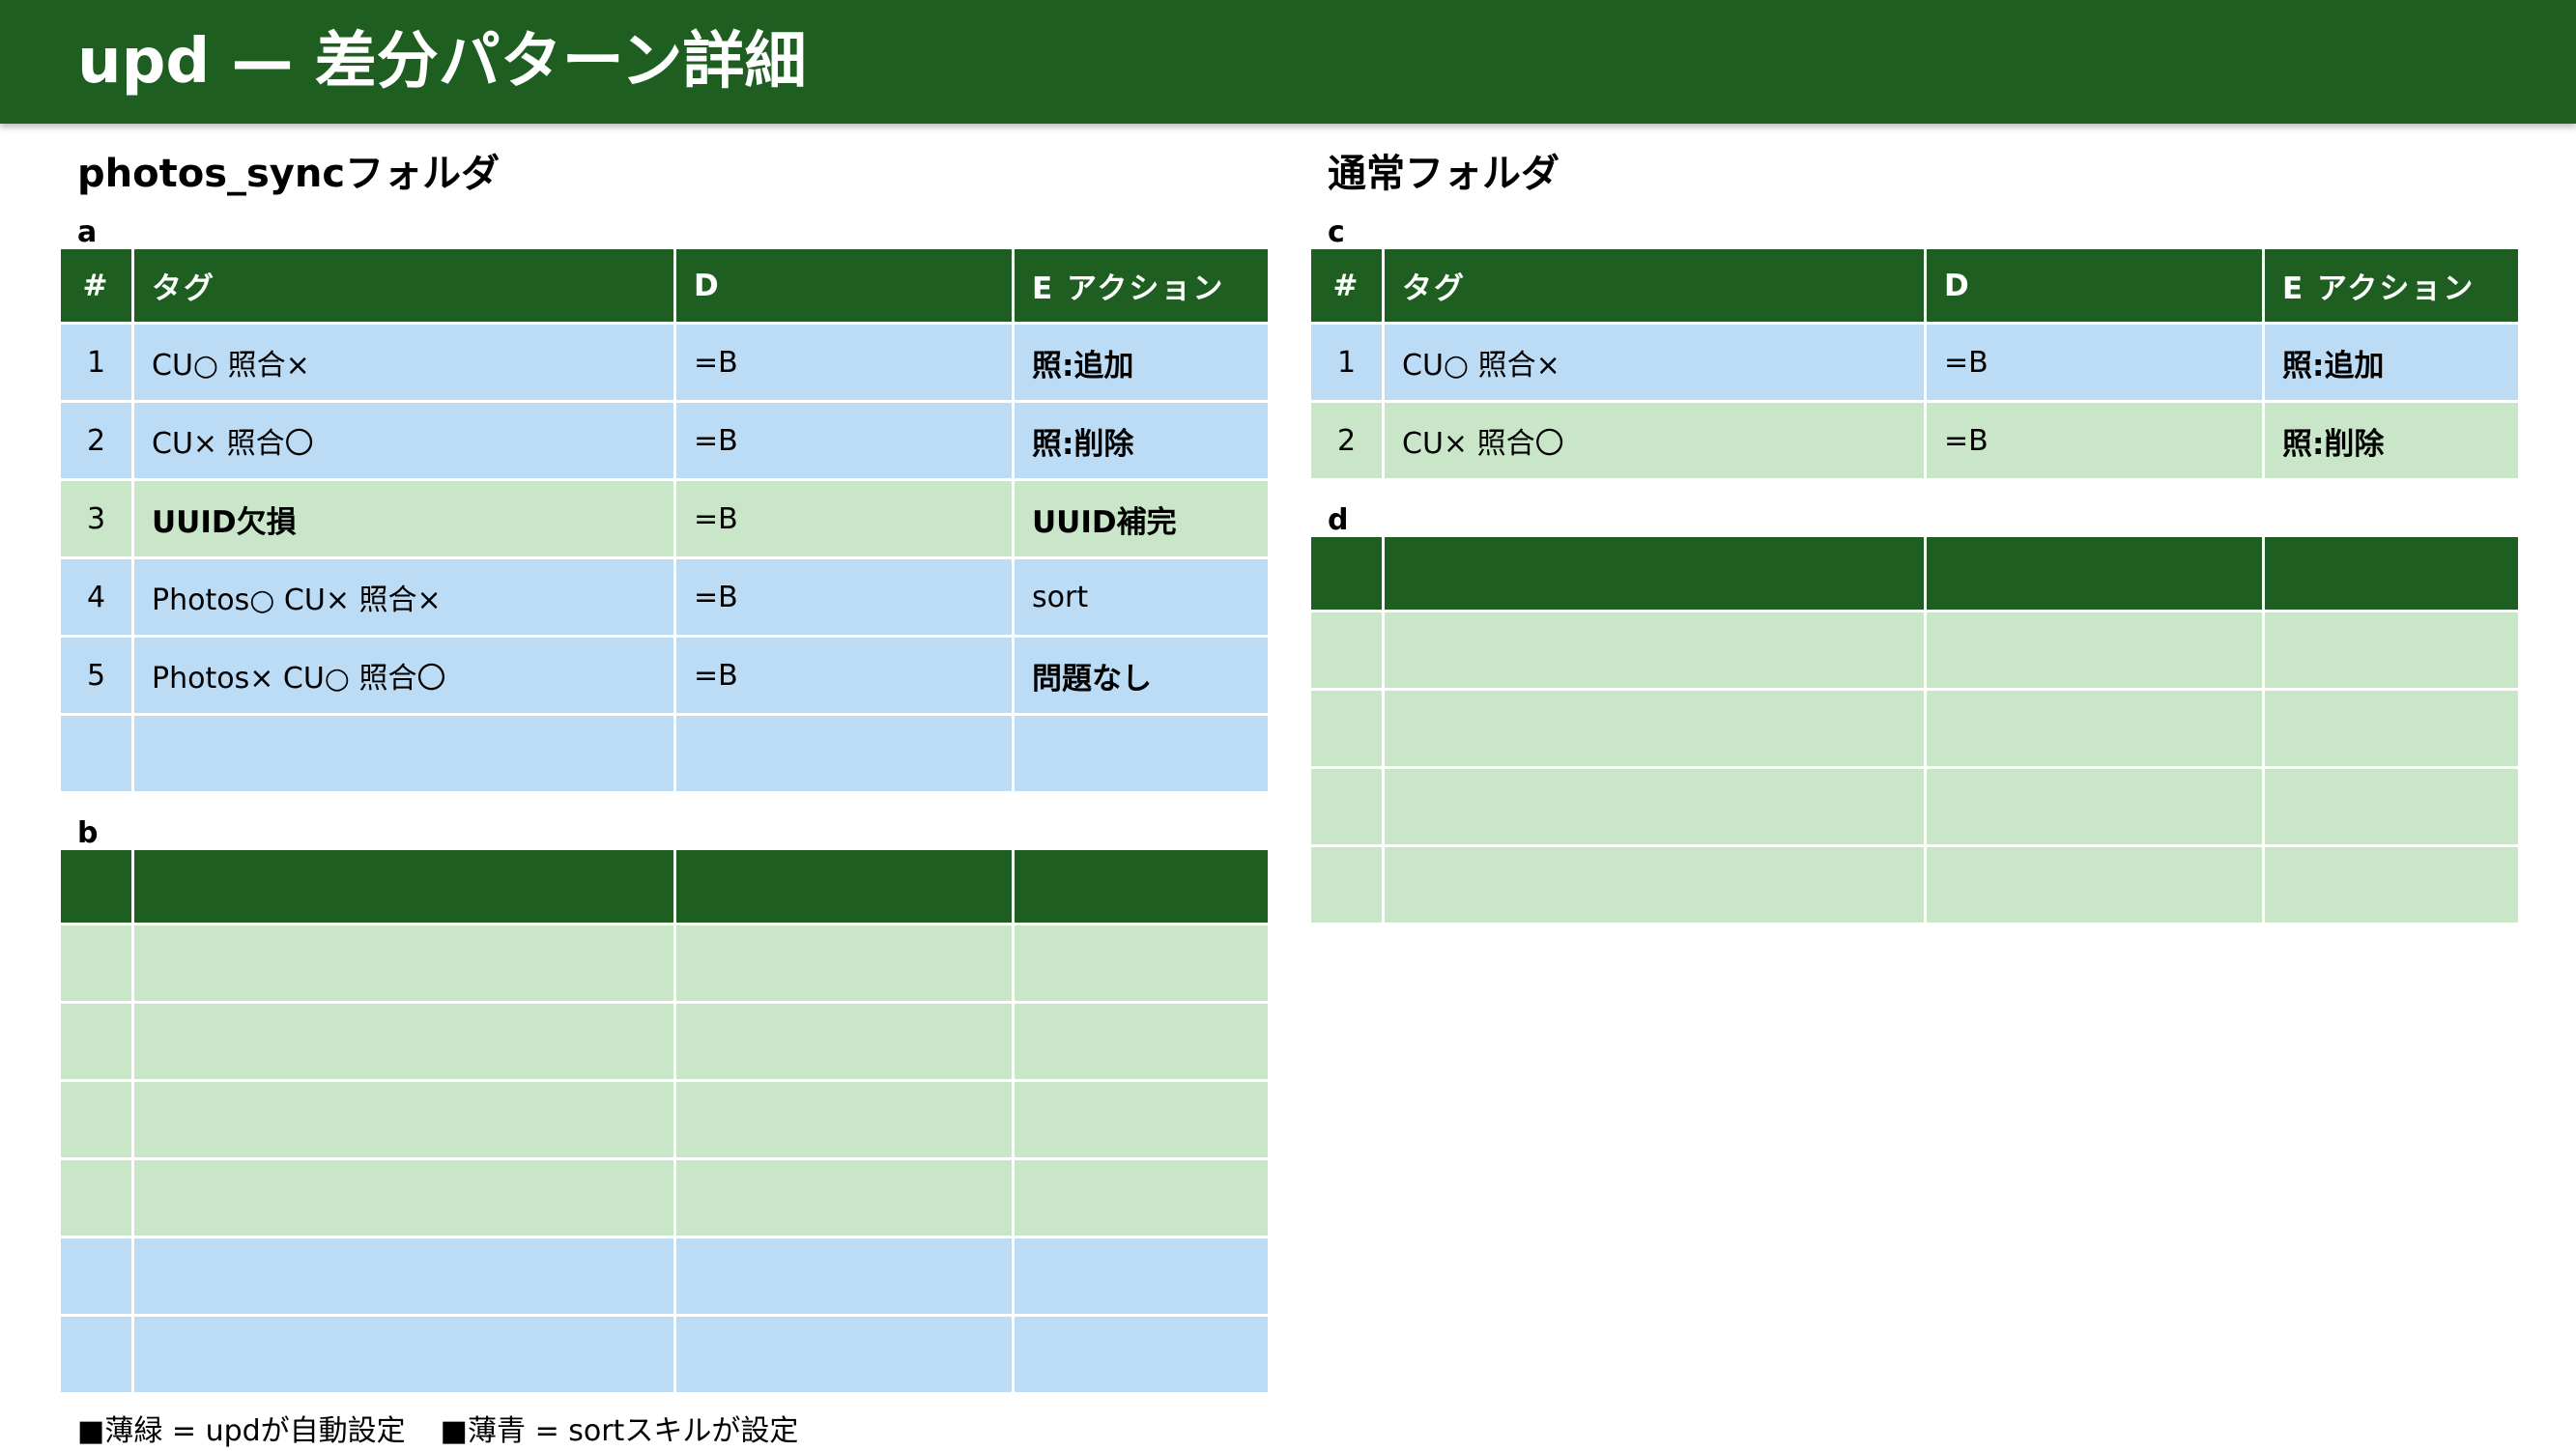 This screenshot has height=1451, width=2576. I want to click on cell-tag: UUID欠損, so click(404, 519).